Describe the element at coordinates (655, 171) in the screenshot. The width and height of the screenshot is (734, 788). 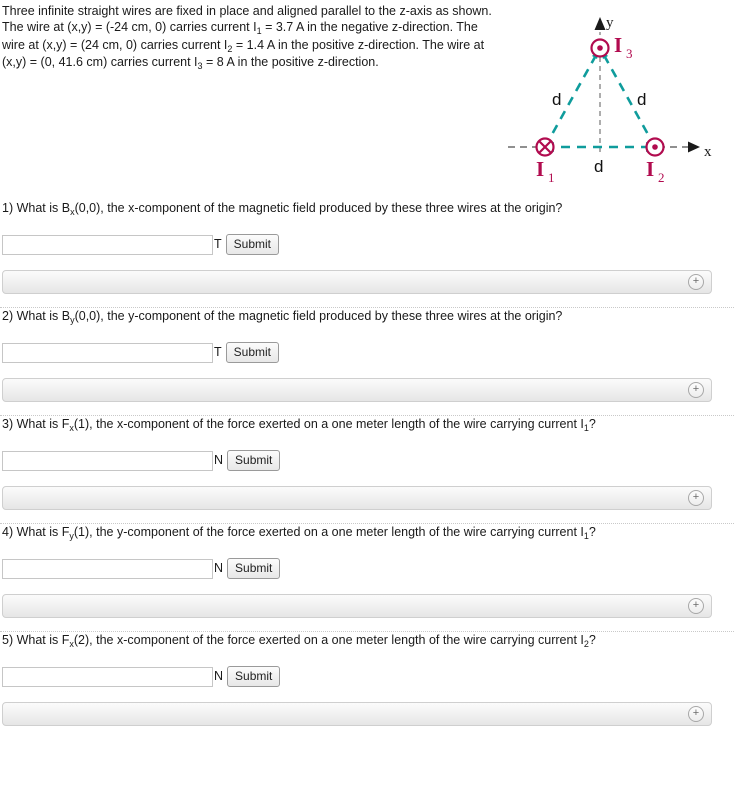
I see `wire-2-label: I 2` at that location.